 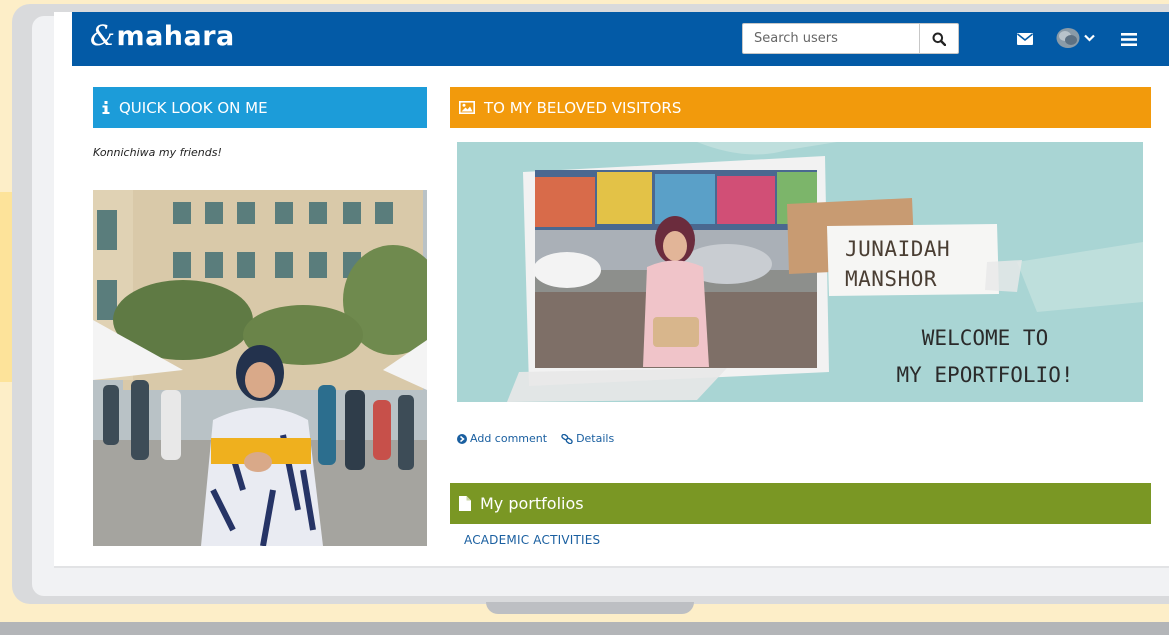 I want to click on add-comment-link: Add comment, so click(x=502, y=438).